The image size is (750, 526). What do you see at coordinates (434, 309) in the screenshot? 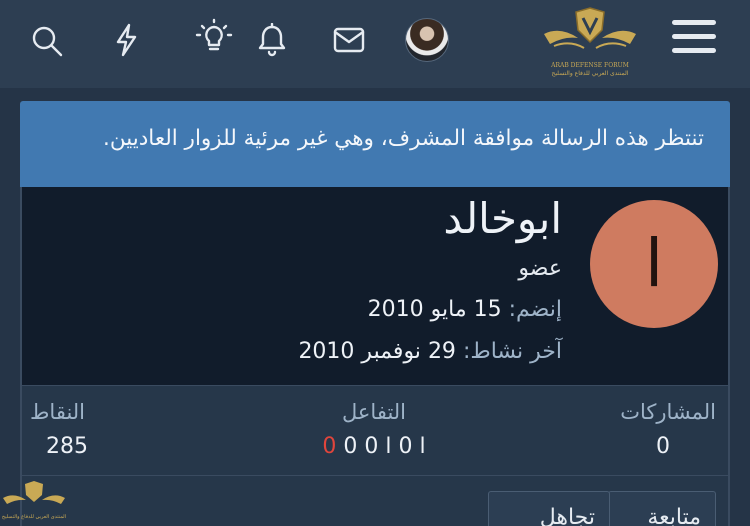
I see `joined-value: 15 مايو 2010` at bounding box center [434, 309].